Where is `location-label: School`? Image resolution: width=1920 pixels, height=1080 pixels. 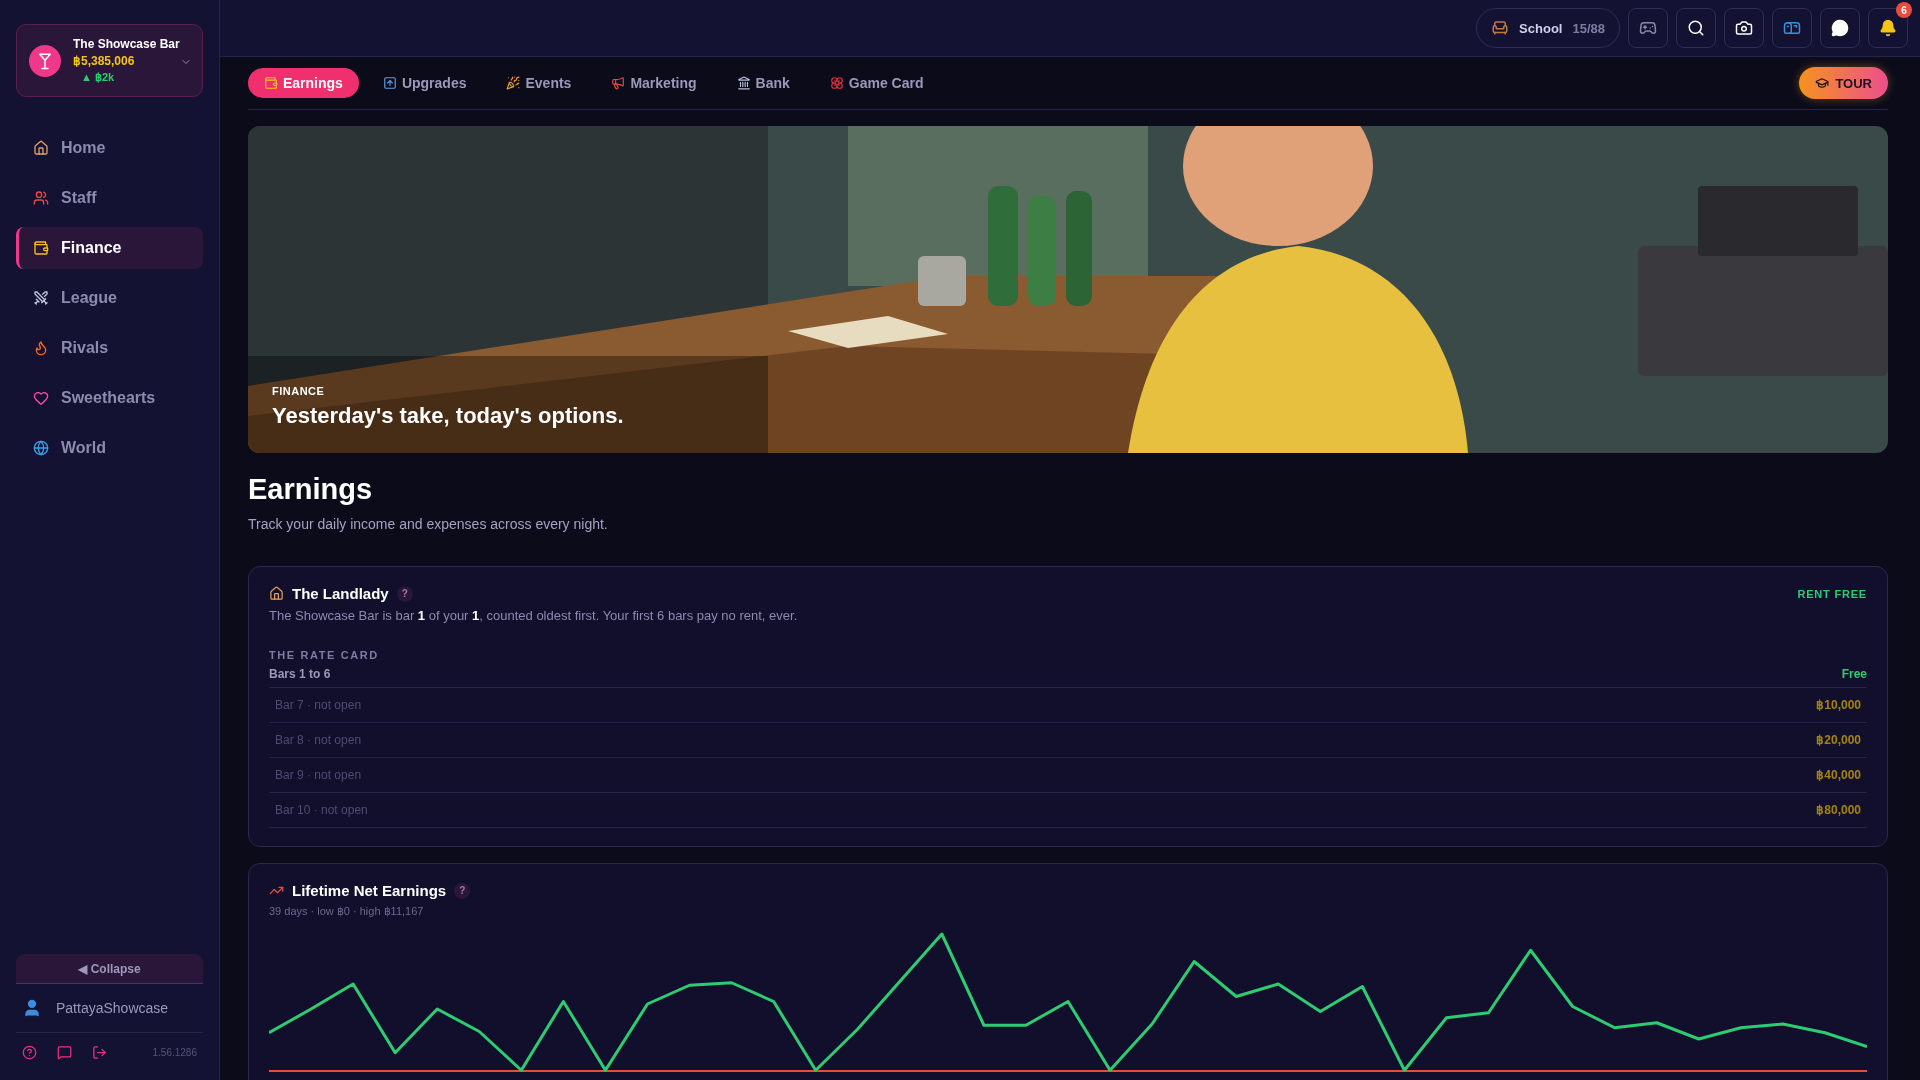 location-label: School is located at coordinates (1541, 28).